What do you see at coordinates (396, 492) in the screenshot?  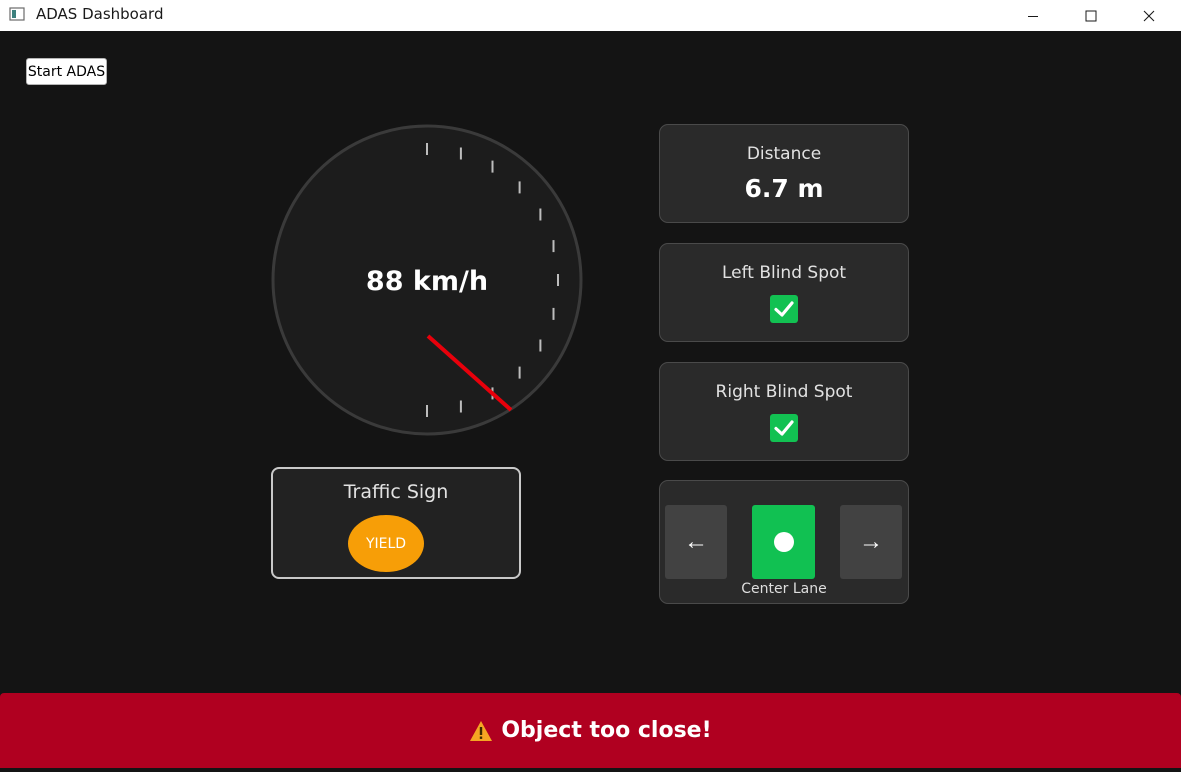 I see `traffic-sign-title: Traffic Sign` at bounding box center [396, 492].